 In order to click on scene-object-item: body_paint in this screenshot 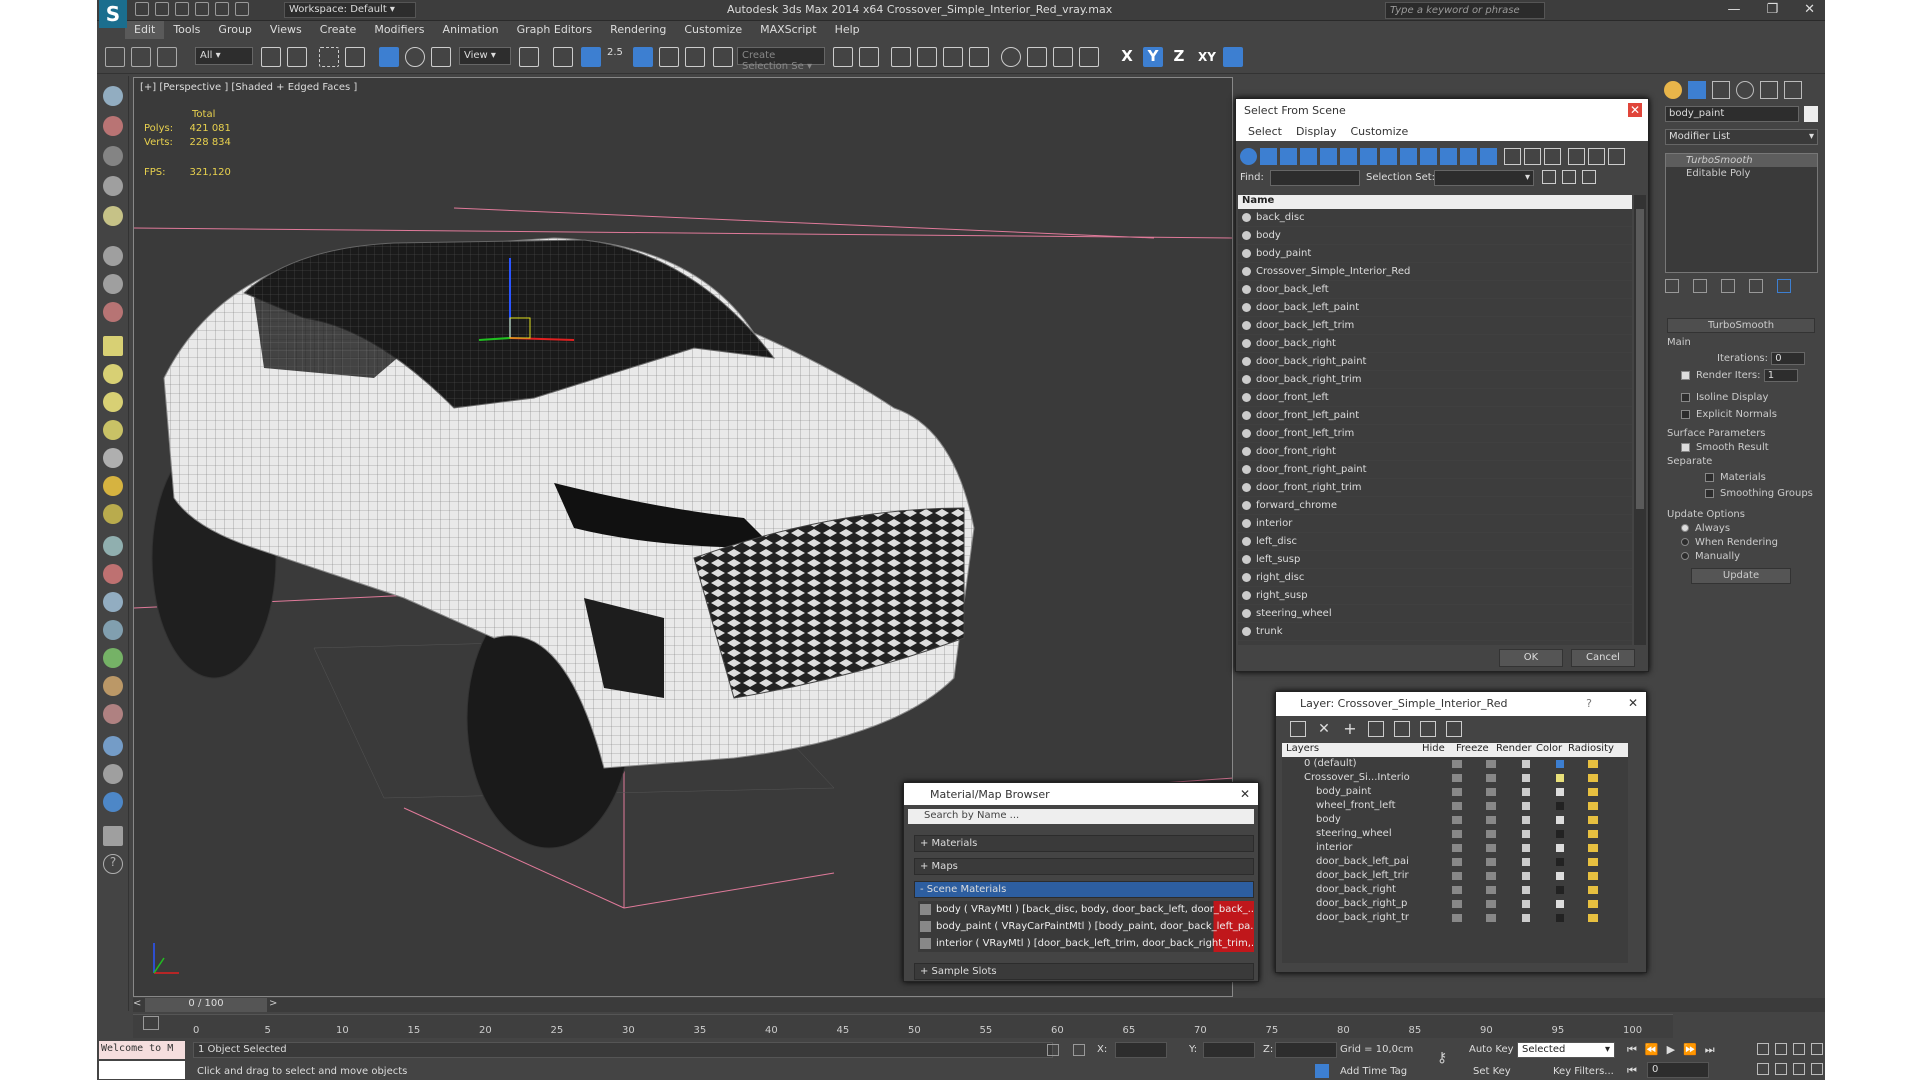, I will do `click(1435, 254)`.